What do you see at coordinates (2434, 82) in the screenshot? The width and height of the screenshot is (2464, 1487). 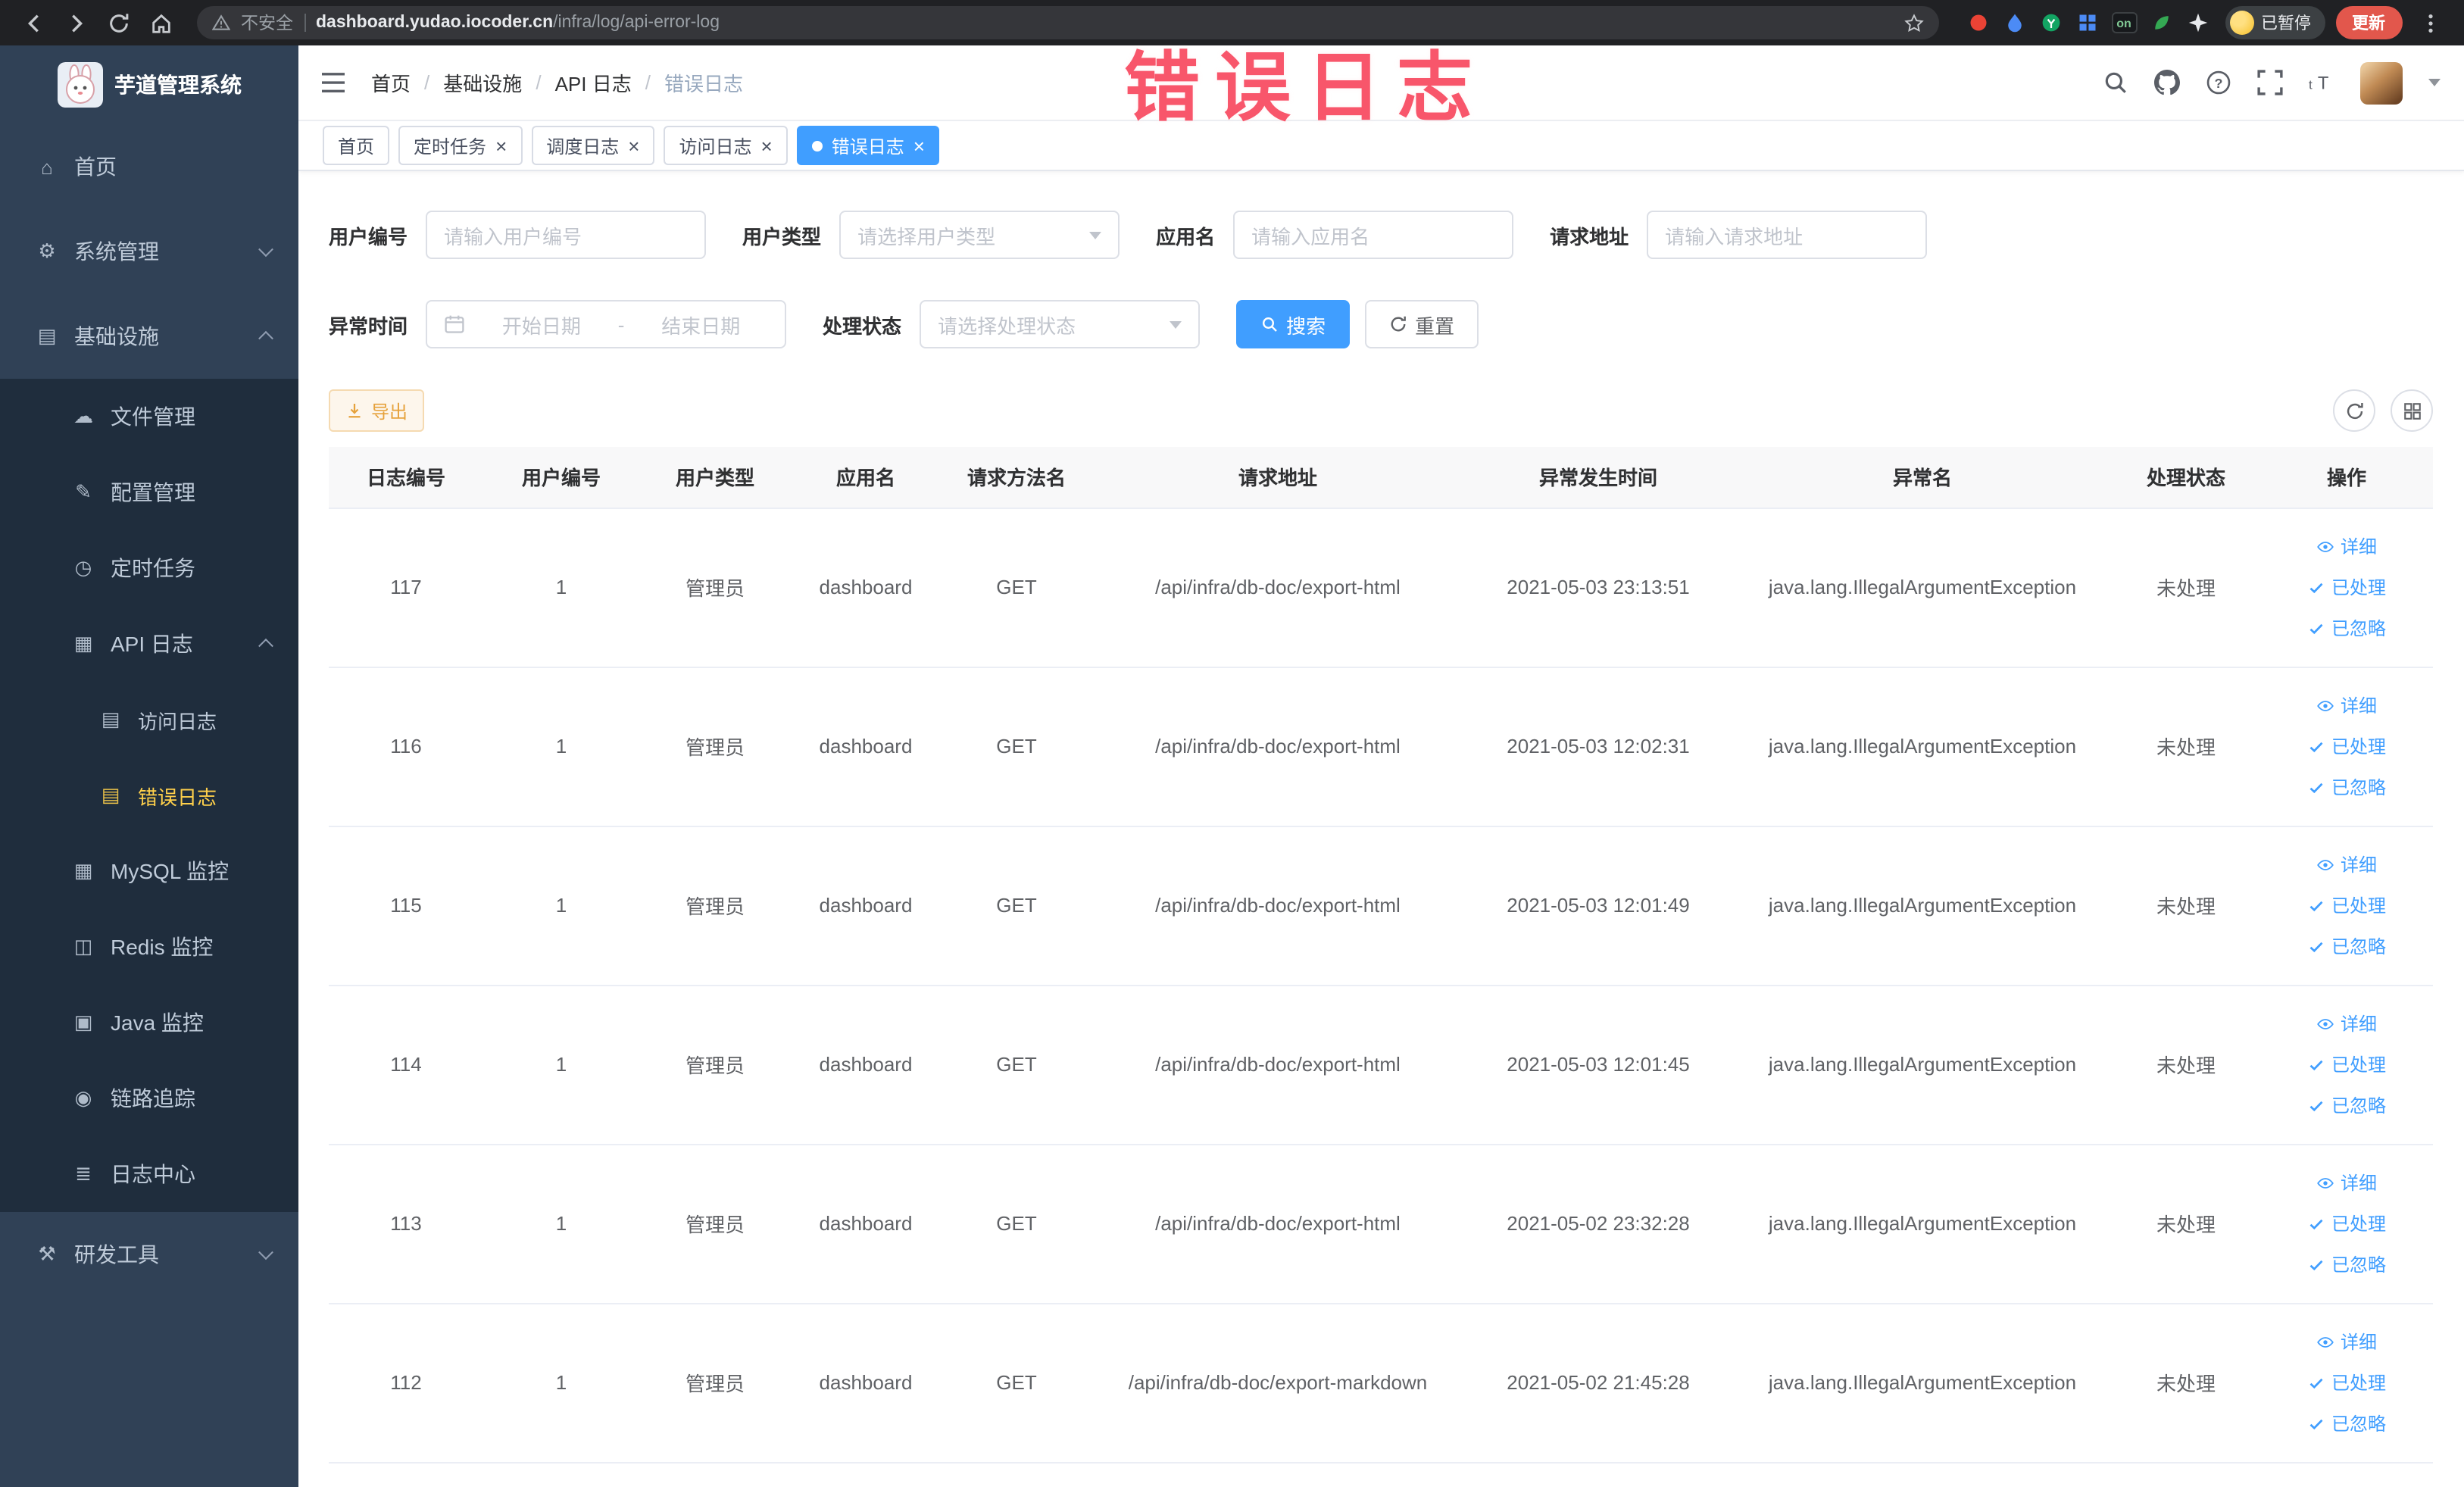 I see `avatar-caret-icon` at bounding box center [2434, 82].